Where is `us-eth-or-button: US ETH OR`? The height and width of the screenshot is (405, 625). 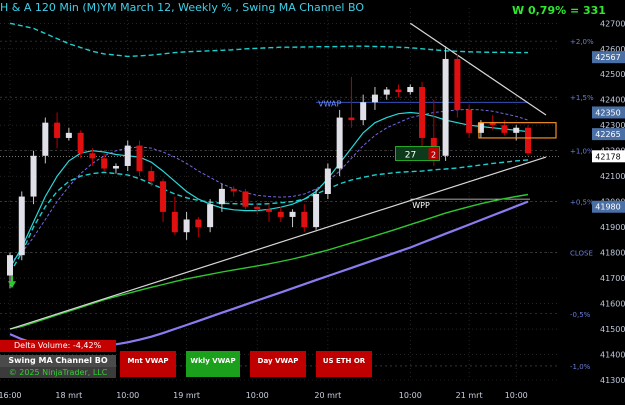 us-eth-or-button: US ETH OR is located at coordinates (344, 364).